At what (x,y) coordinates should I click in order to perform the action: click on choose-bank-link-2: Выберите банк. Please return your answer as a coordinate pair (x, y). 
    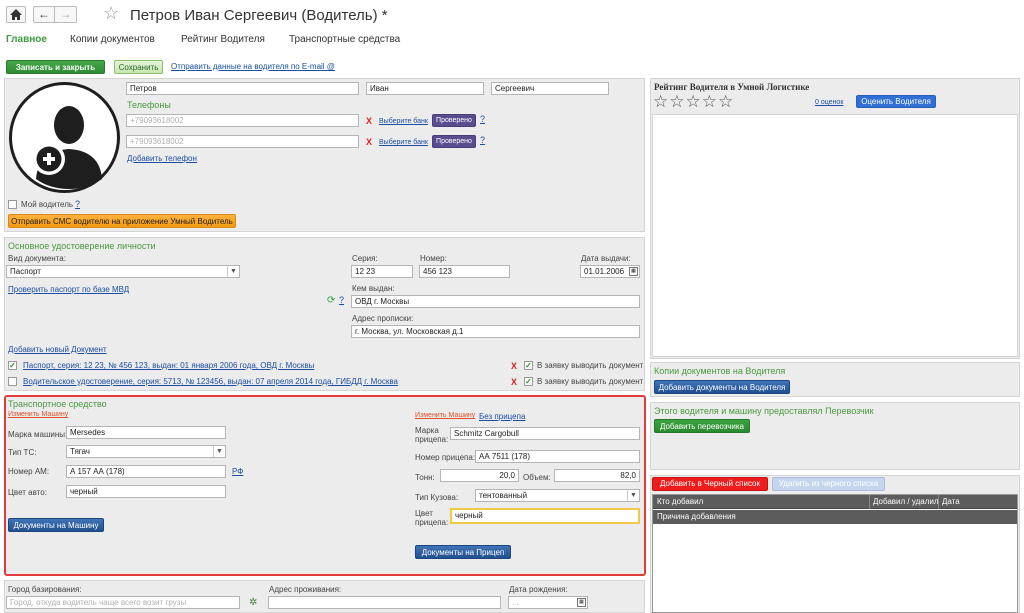
    Looking at the image, I should click on (403, 143).